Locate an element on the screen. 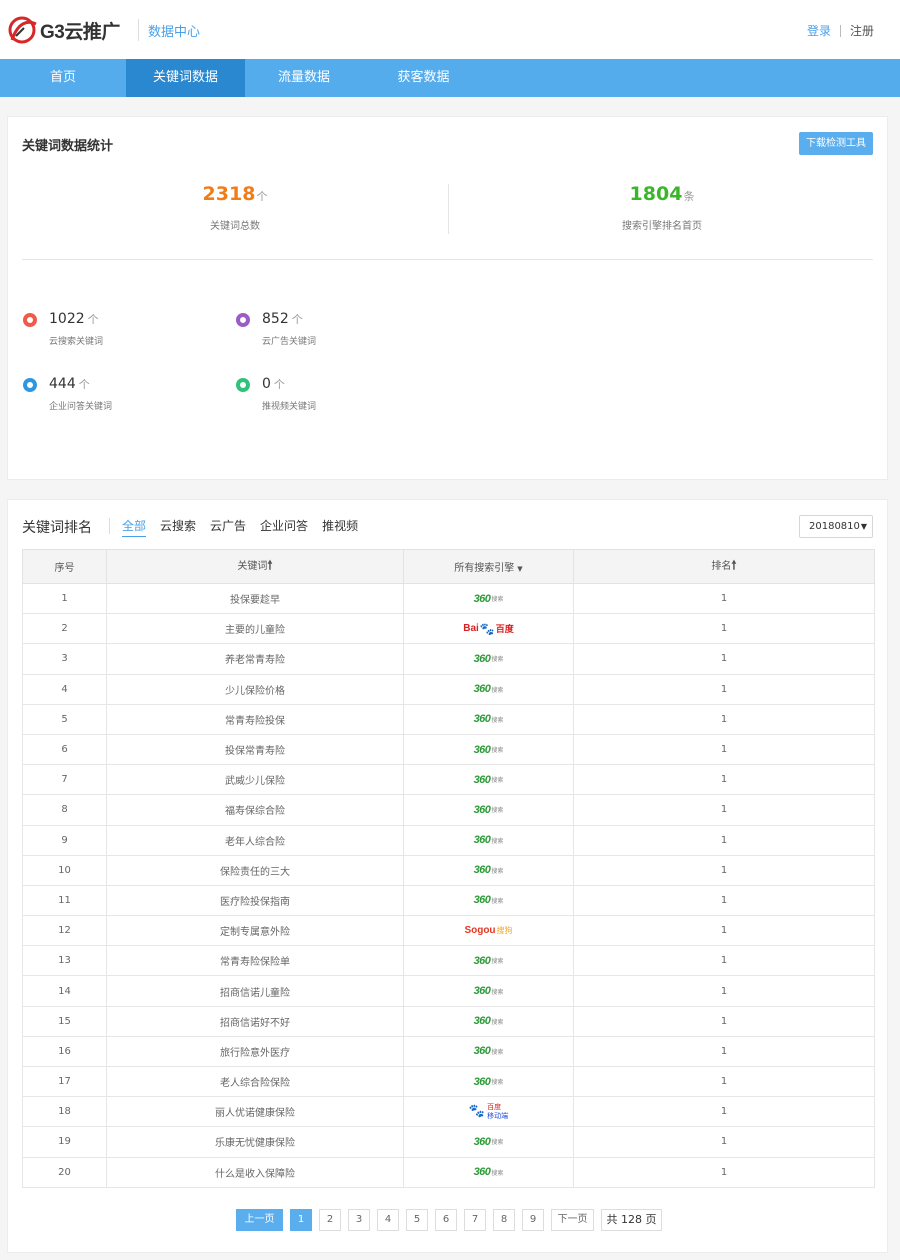 This screenshot has height=1260, width=900. page-button: 9 is located at coordinates (533, 1220).